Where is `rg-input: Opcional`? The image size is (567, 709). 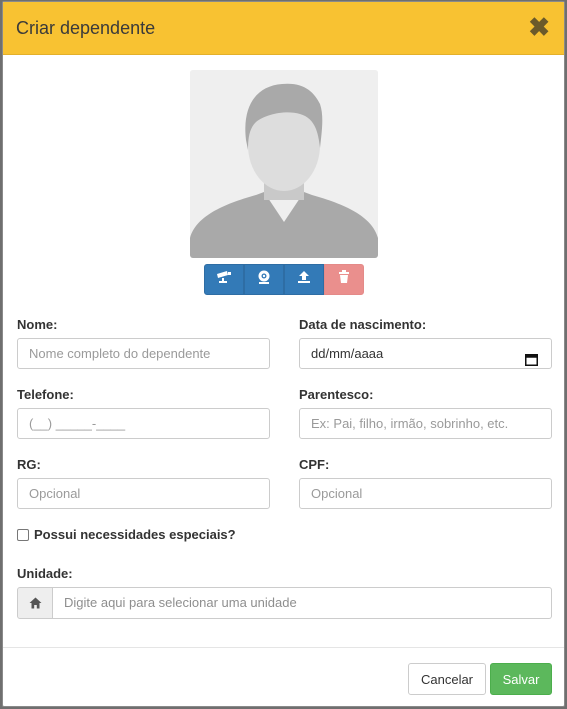 rg-input: Opcional is located at coordinates (143, 493).